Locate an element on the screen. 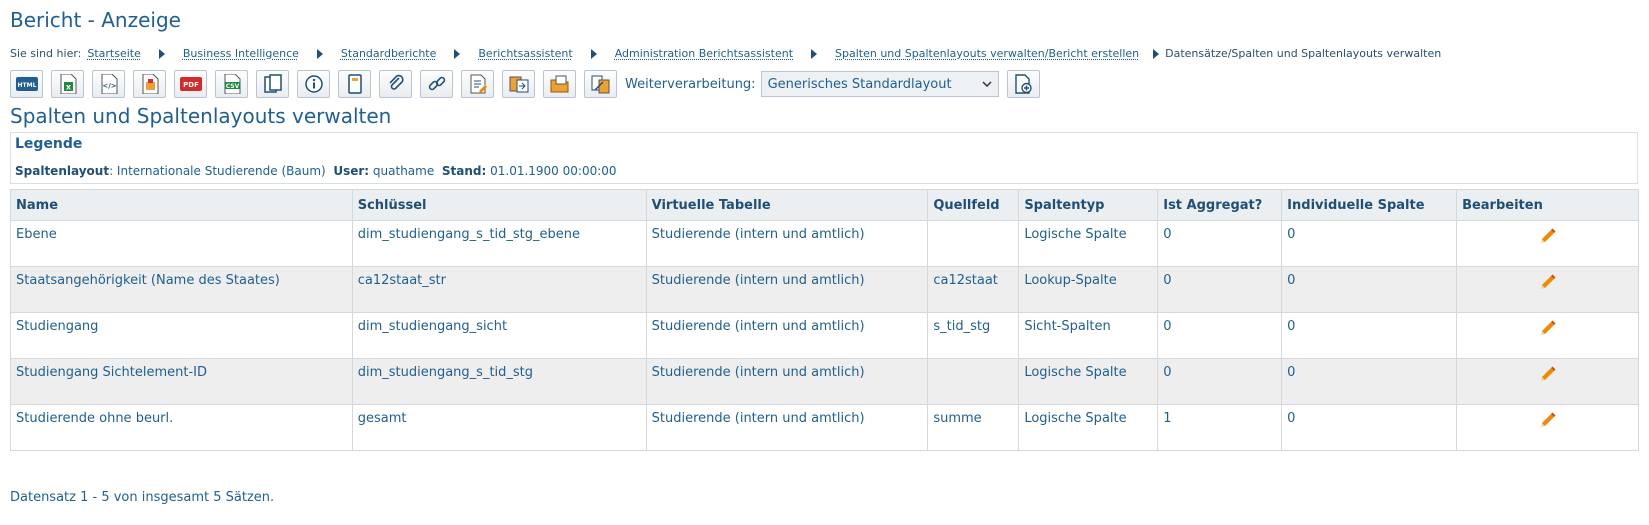 This screenshot has height=525, width=1649. link-icon is located at coordinates (436, 83).